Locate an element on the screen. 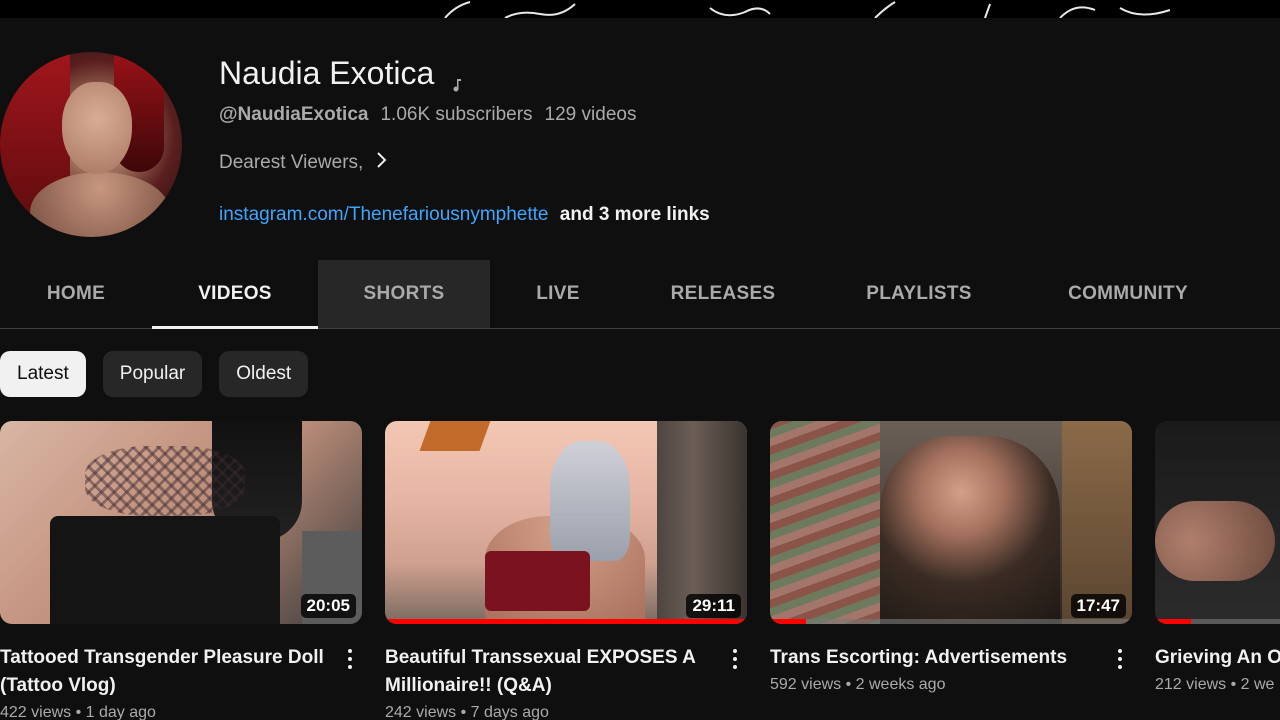 The height and width of the screenshot is (720, 1280). chip-popular: Popular is located at coordinates (152, 374).